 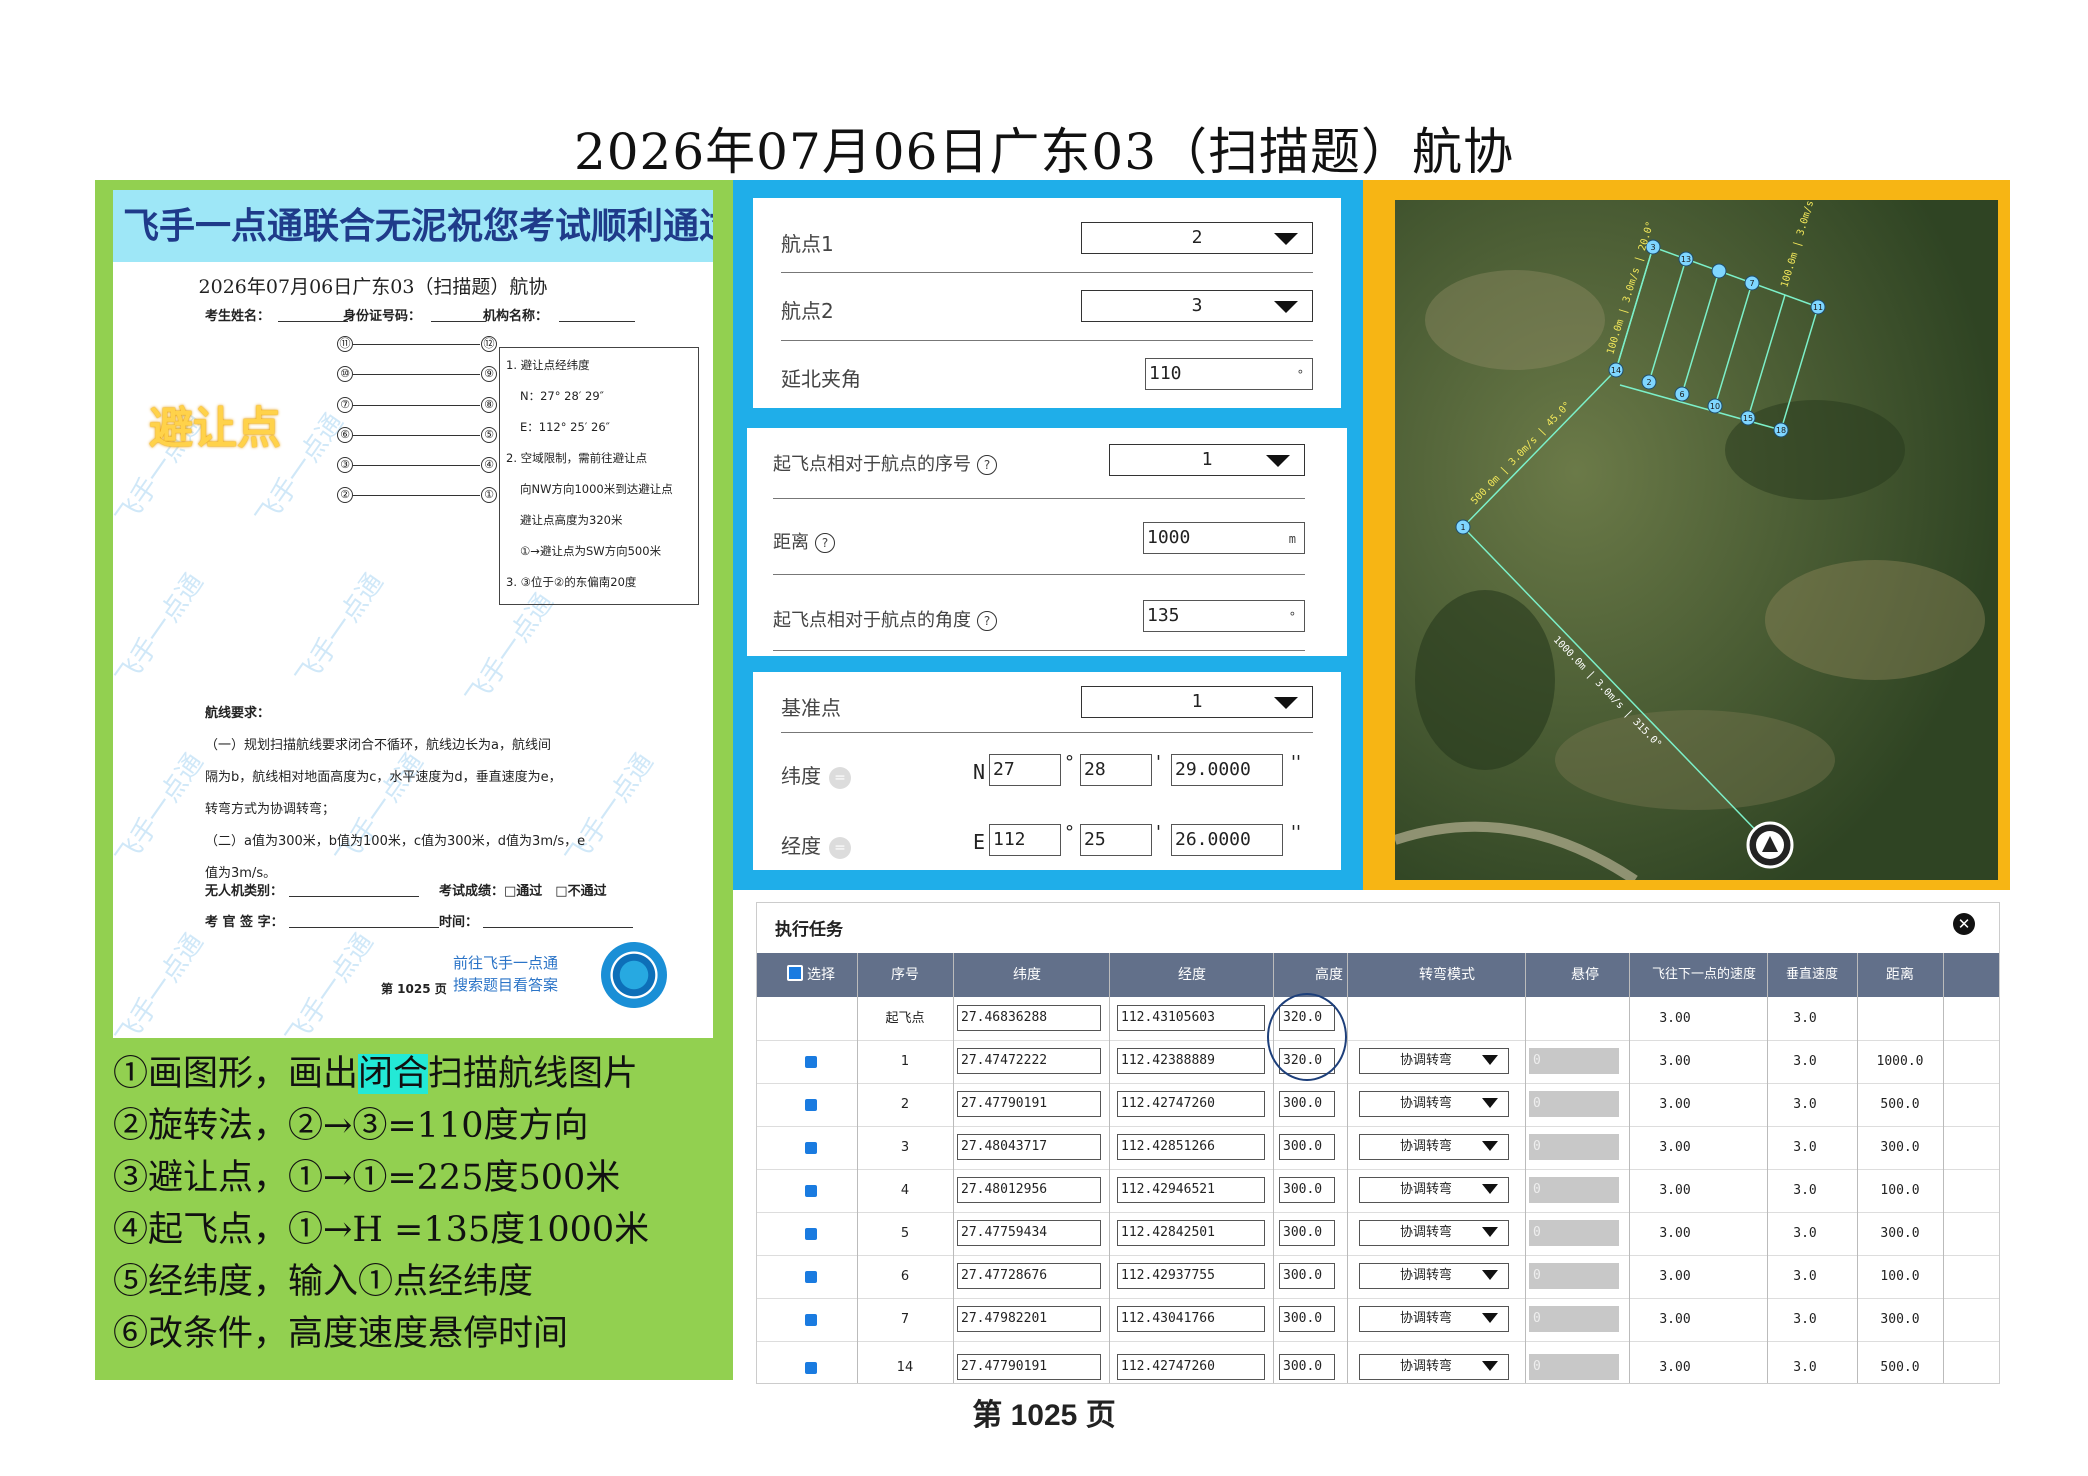 I want to click on north-angle-unit: °, so click(x=1300, y=375).